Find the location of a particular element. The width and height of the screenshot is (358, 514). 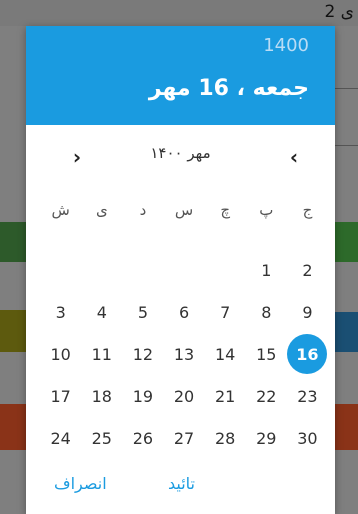

calendar-day: 23 is located at coordinates (307, 396).